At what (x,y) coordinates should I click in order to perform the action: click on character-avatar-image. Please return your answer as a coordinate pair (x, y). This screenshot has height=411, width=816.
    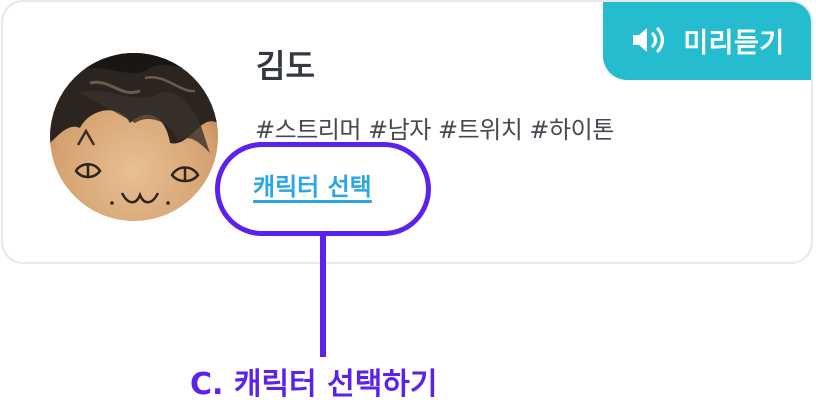
    Looking at the image, I should click on (134, 137).